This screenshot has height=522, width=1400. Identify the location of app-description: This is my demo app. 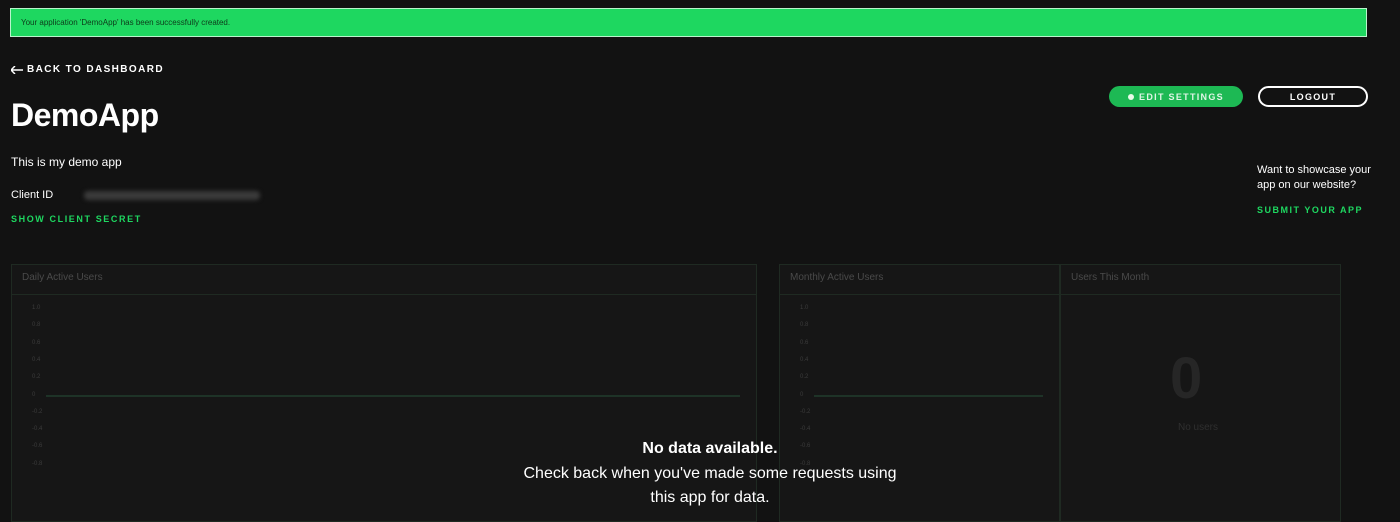
(66, 162).